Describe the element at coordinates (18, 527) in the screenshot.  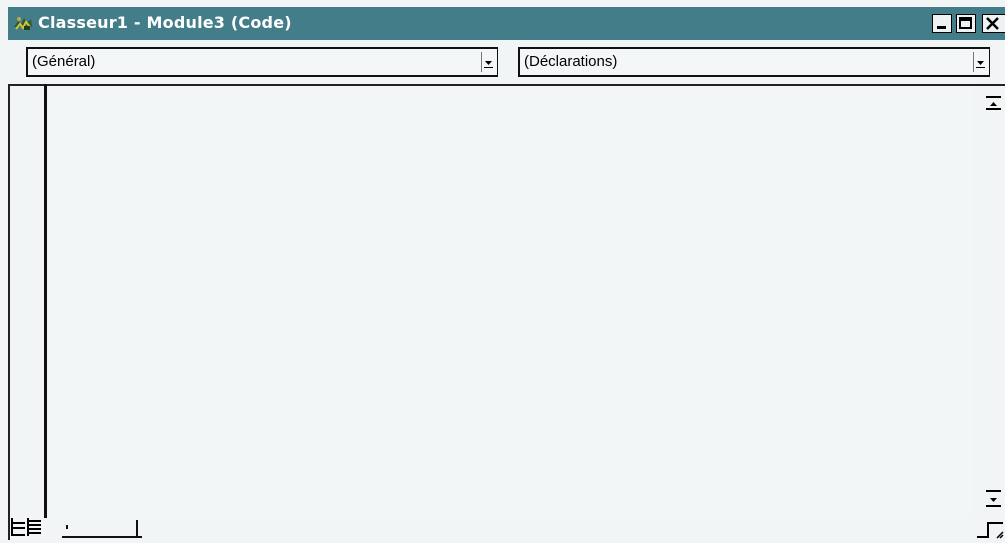
I see `procedure-view-icon` at that location.